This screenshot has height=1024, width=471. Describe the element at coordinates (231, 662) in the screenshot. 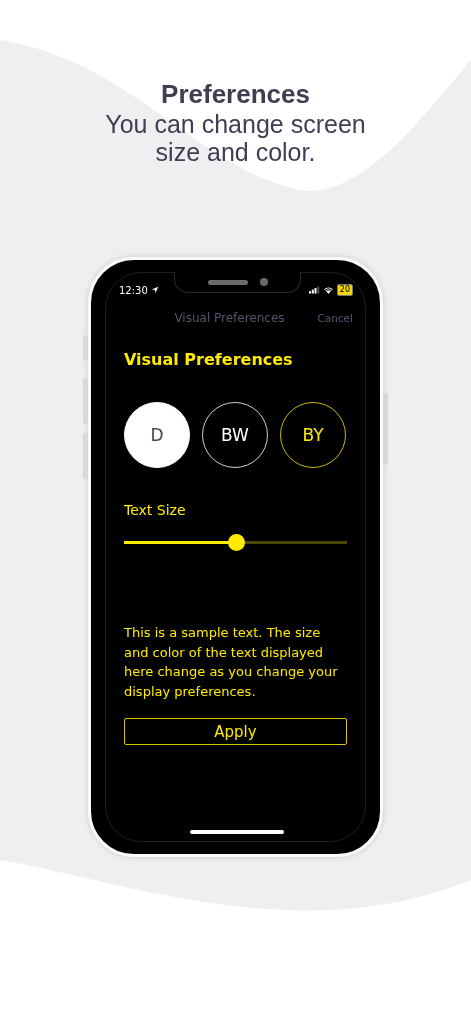

I see `sample-text: This is a sample text. The size and color of the text displayed here change as you change your display preferences.` at that location.